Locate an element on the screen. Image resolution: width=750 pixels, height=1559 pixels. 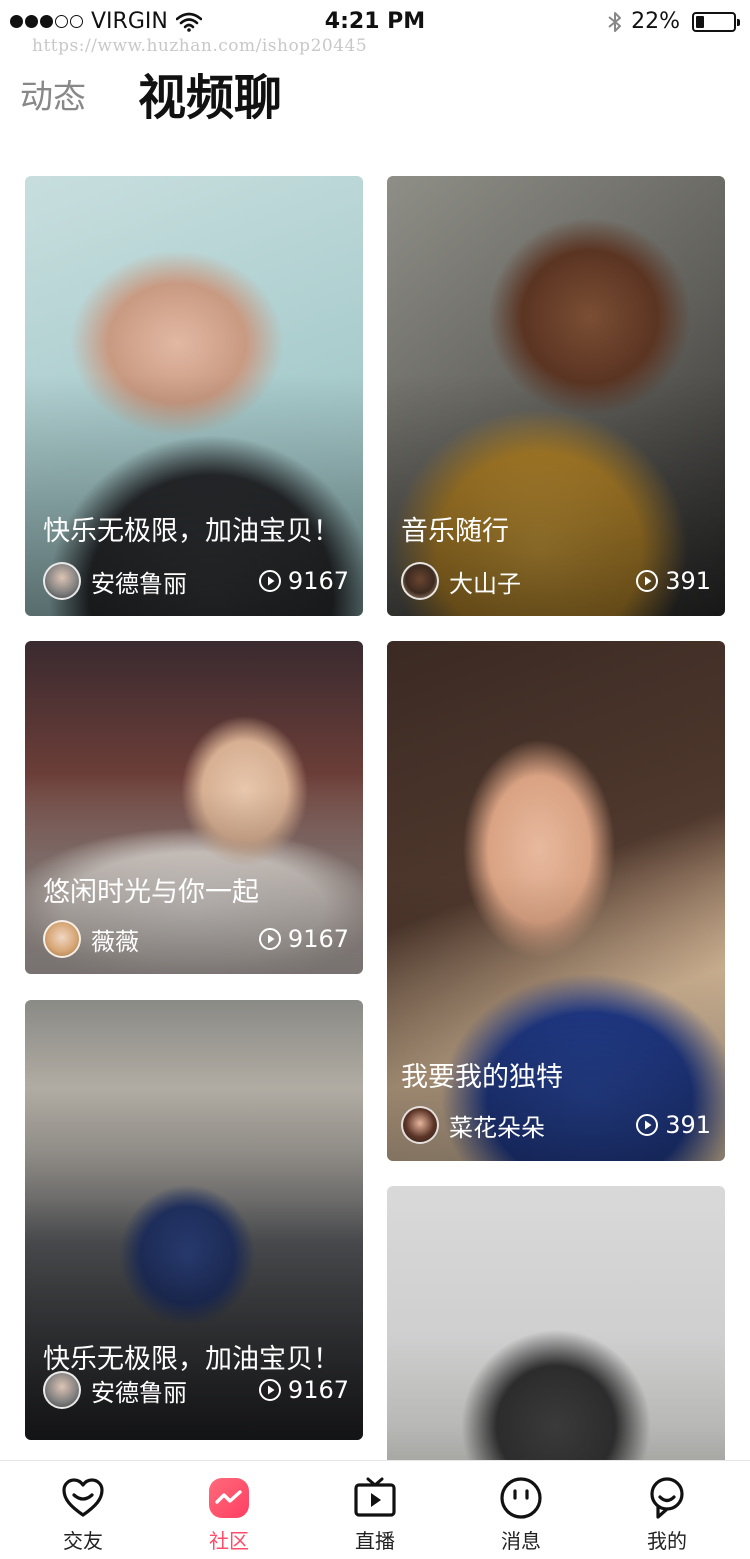
video-meta: 大山子 391 is located at coordinates (556, 581).